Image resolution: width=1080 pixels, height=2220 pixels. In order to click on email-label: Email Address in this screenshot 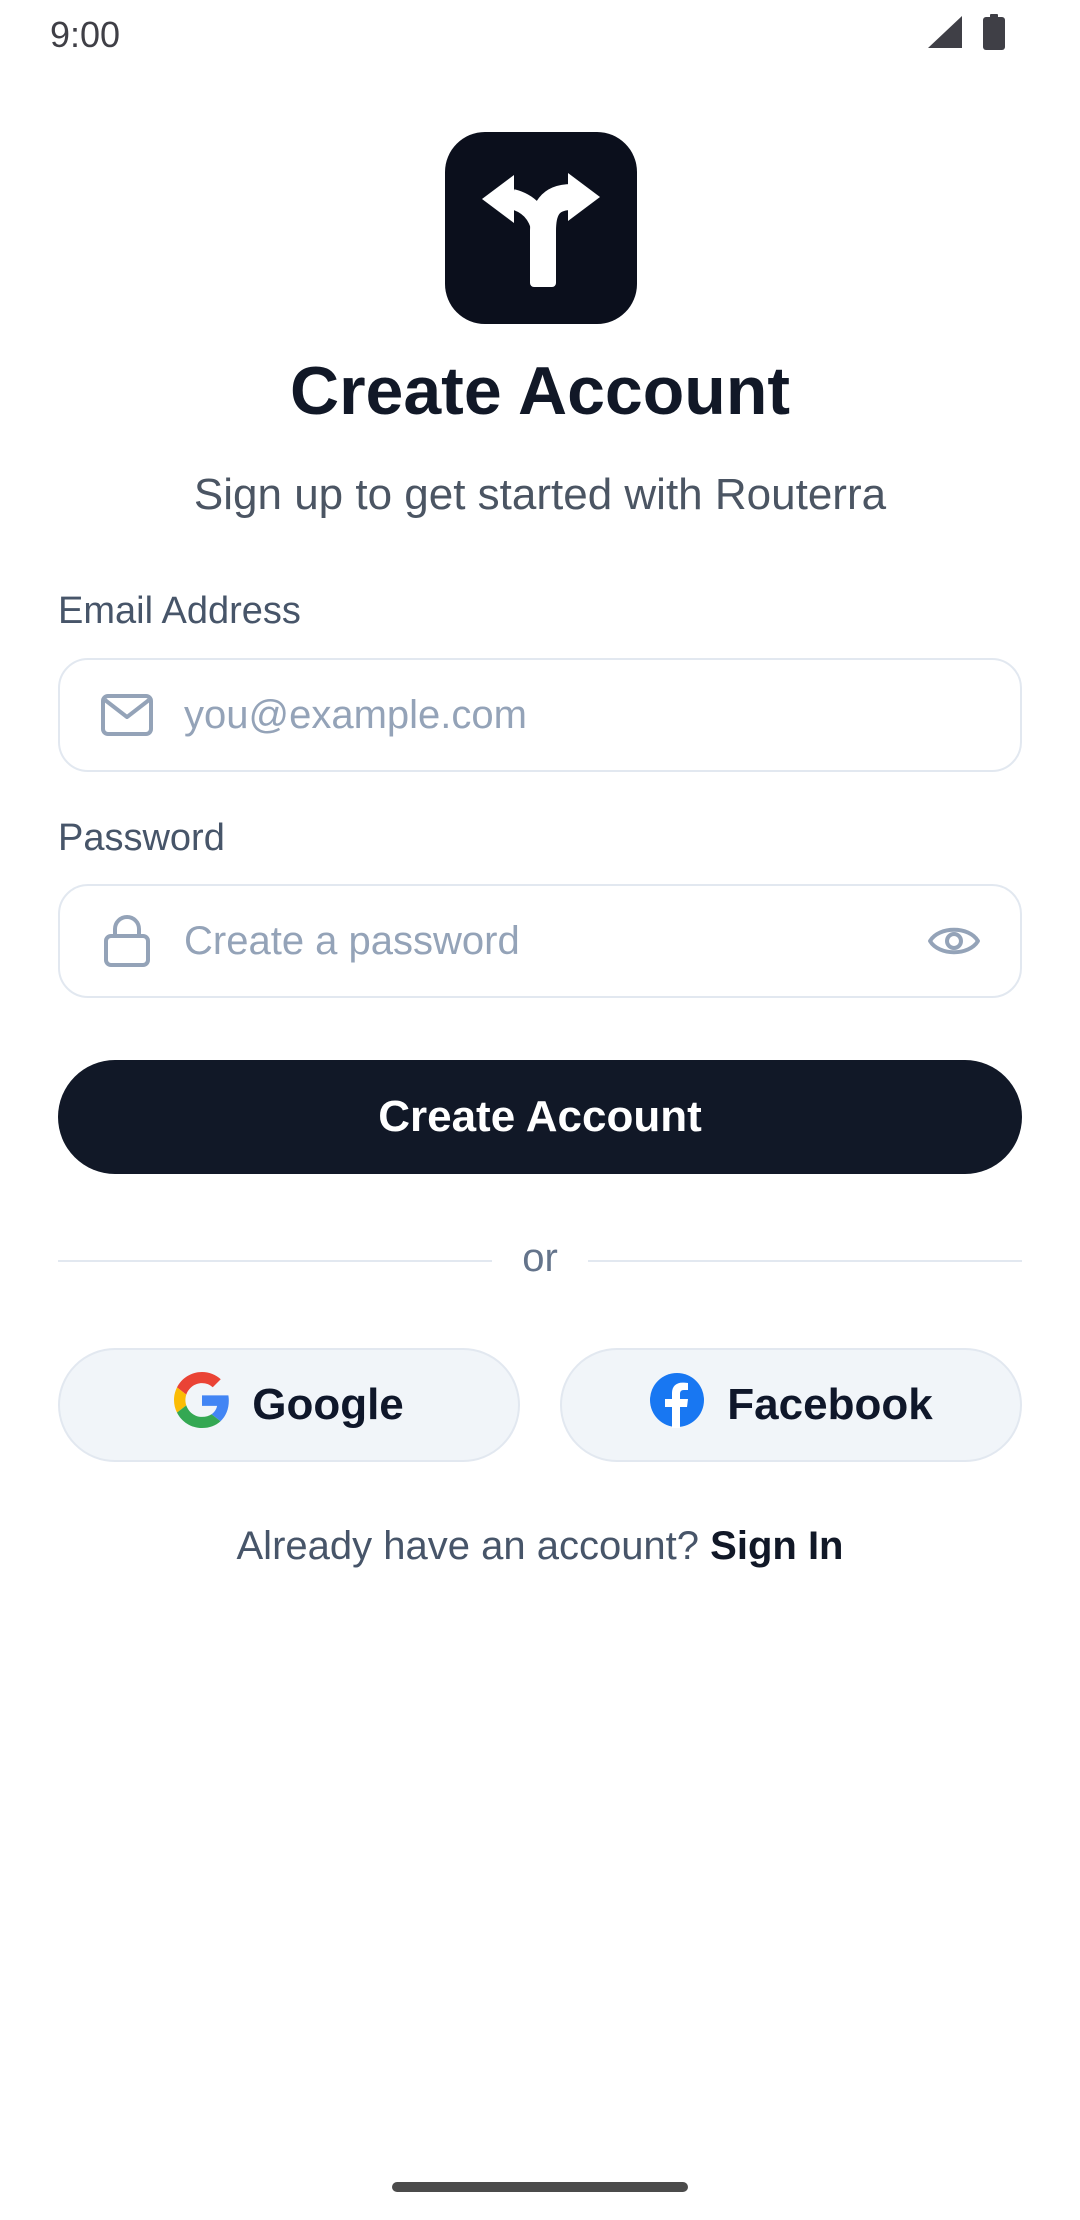, I will do `click(179, 611)`.